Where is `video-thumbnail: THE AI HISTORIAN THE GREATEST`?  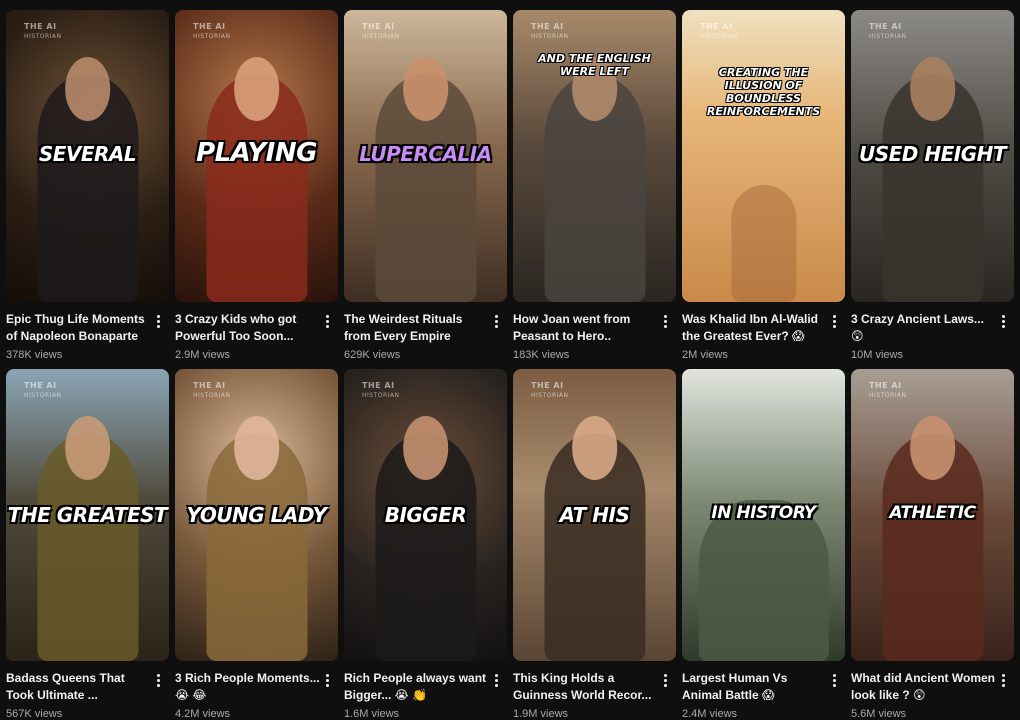
video-thumbnail: THE AI HISTORIAN THE GREATEST is located at coordinates (87, 515).